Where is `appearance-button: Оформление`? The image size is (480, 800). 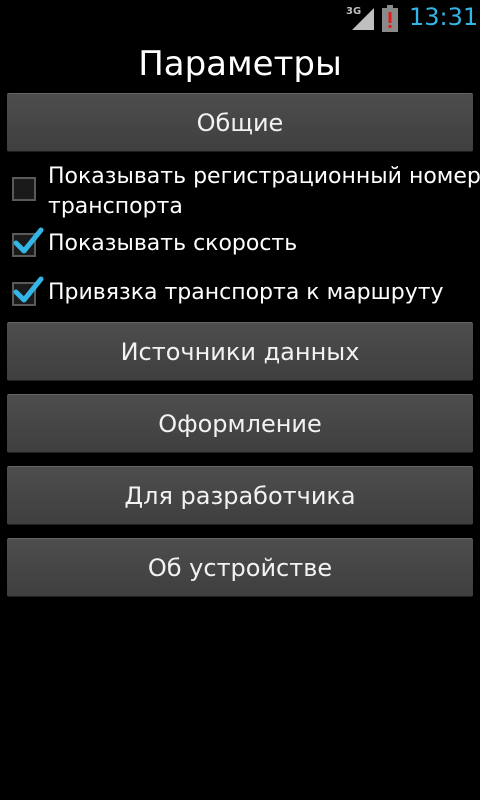
appearance-button: Оформление is located at coordinates (240, 423).